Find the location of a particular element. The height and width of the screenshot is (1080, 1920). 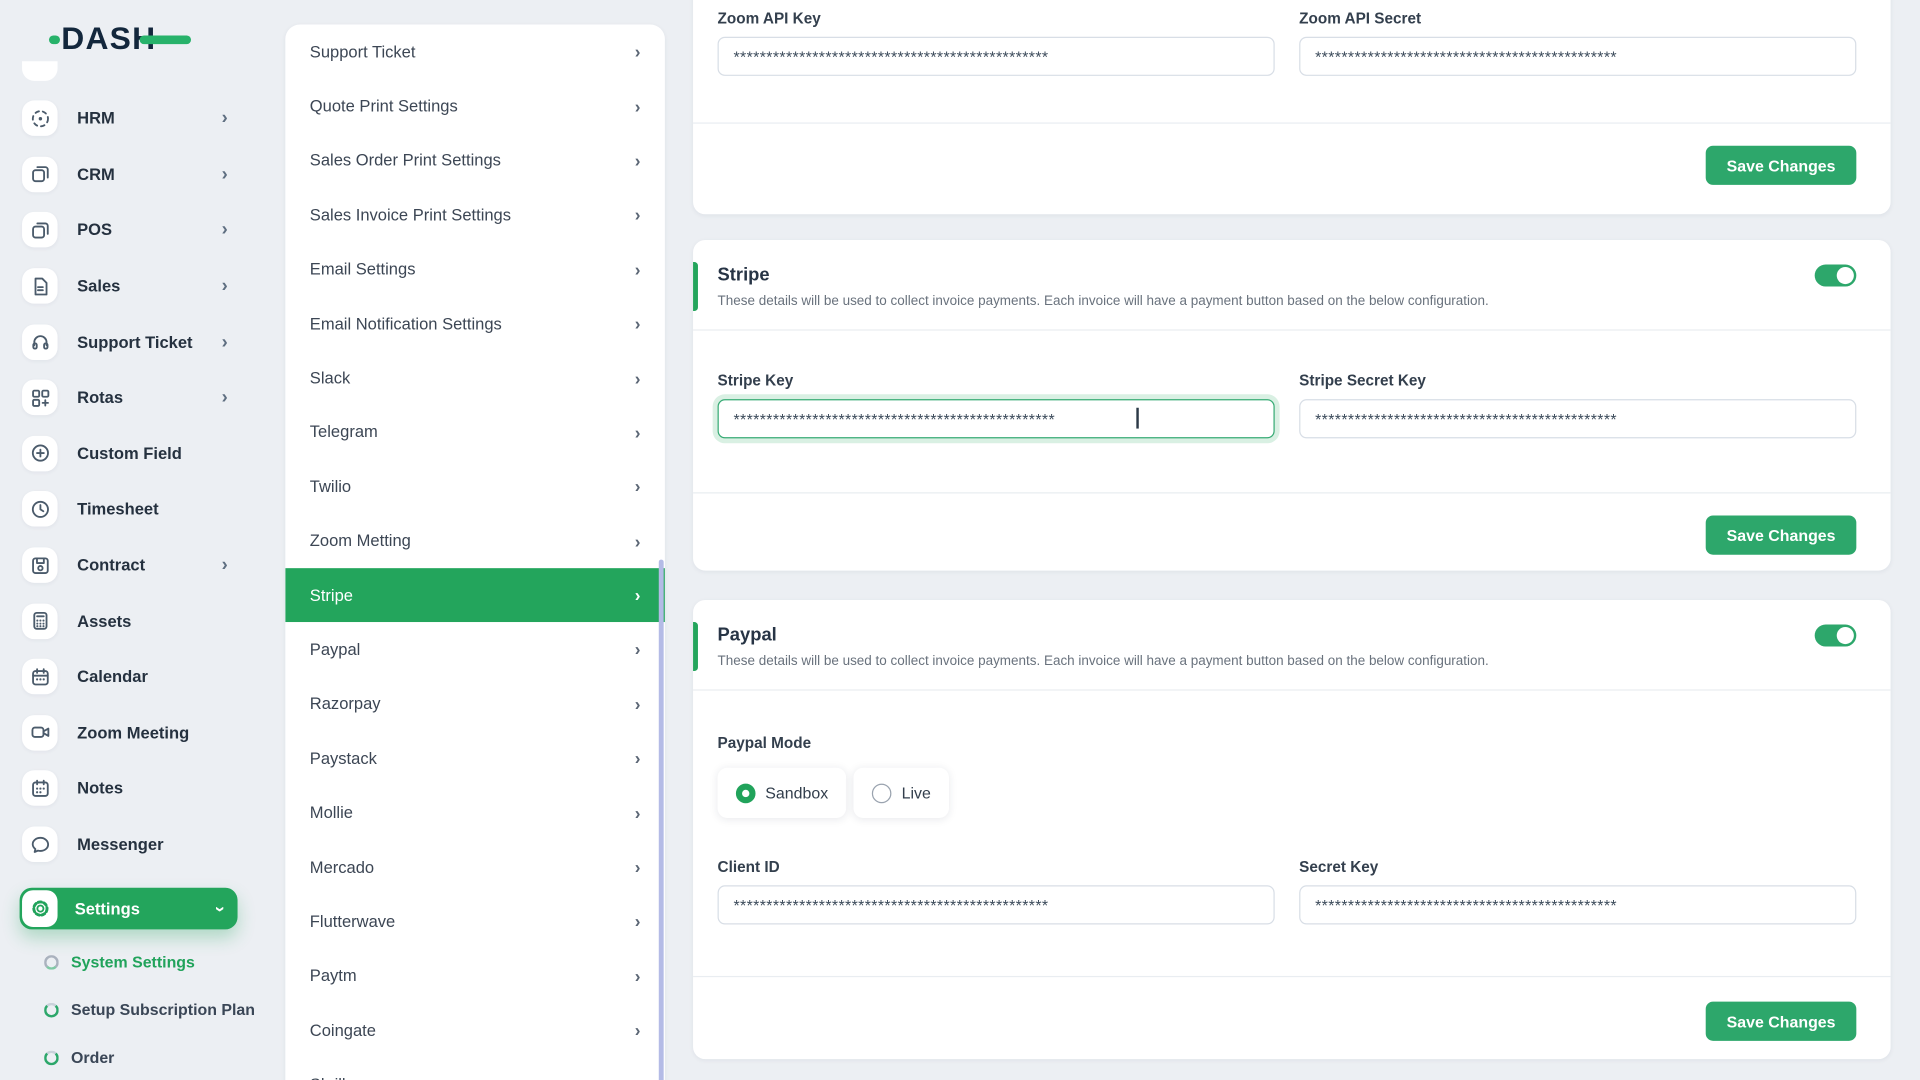

settings-menu-item-email-settings: Email Settings › is located at coordinates (475, 269).